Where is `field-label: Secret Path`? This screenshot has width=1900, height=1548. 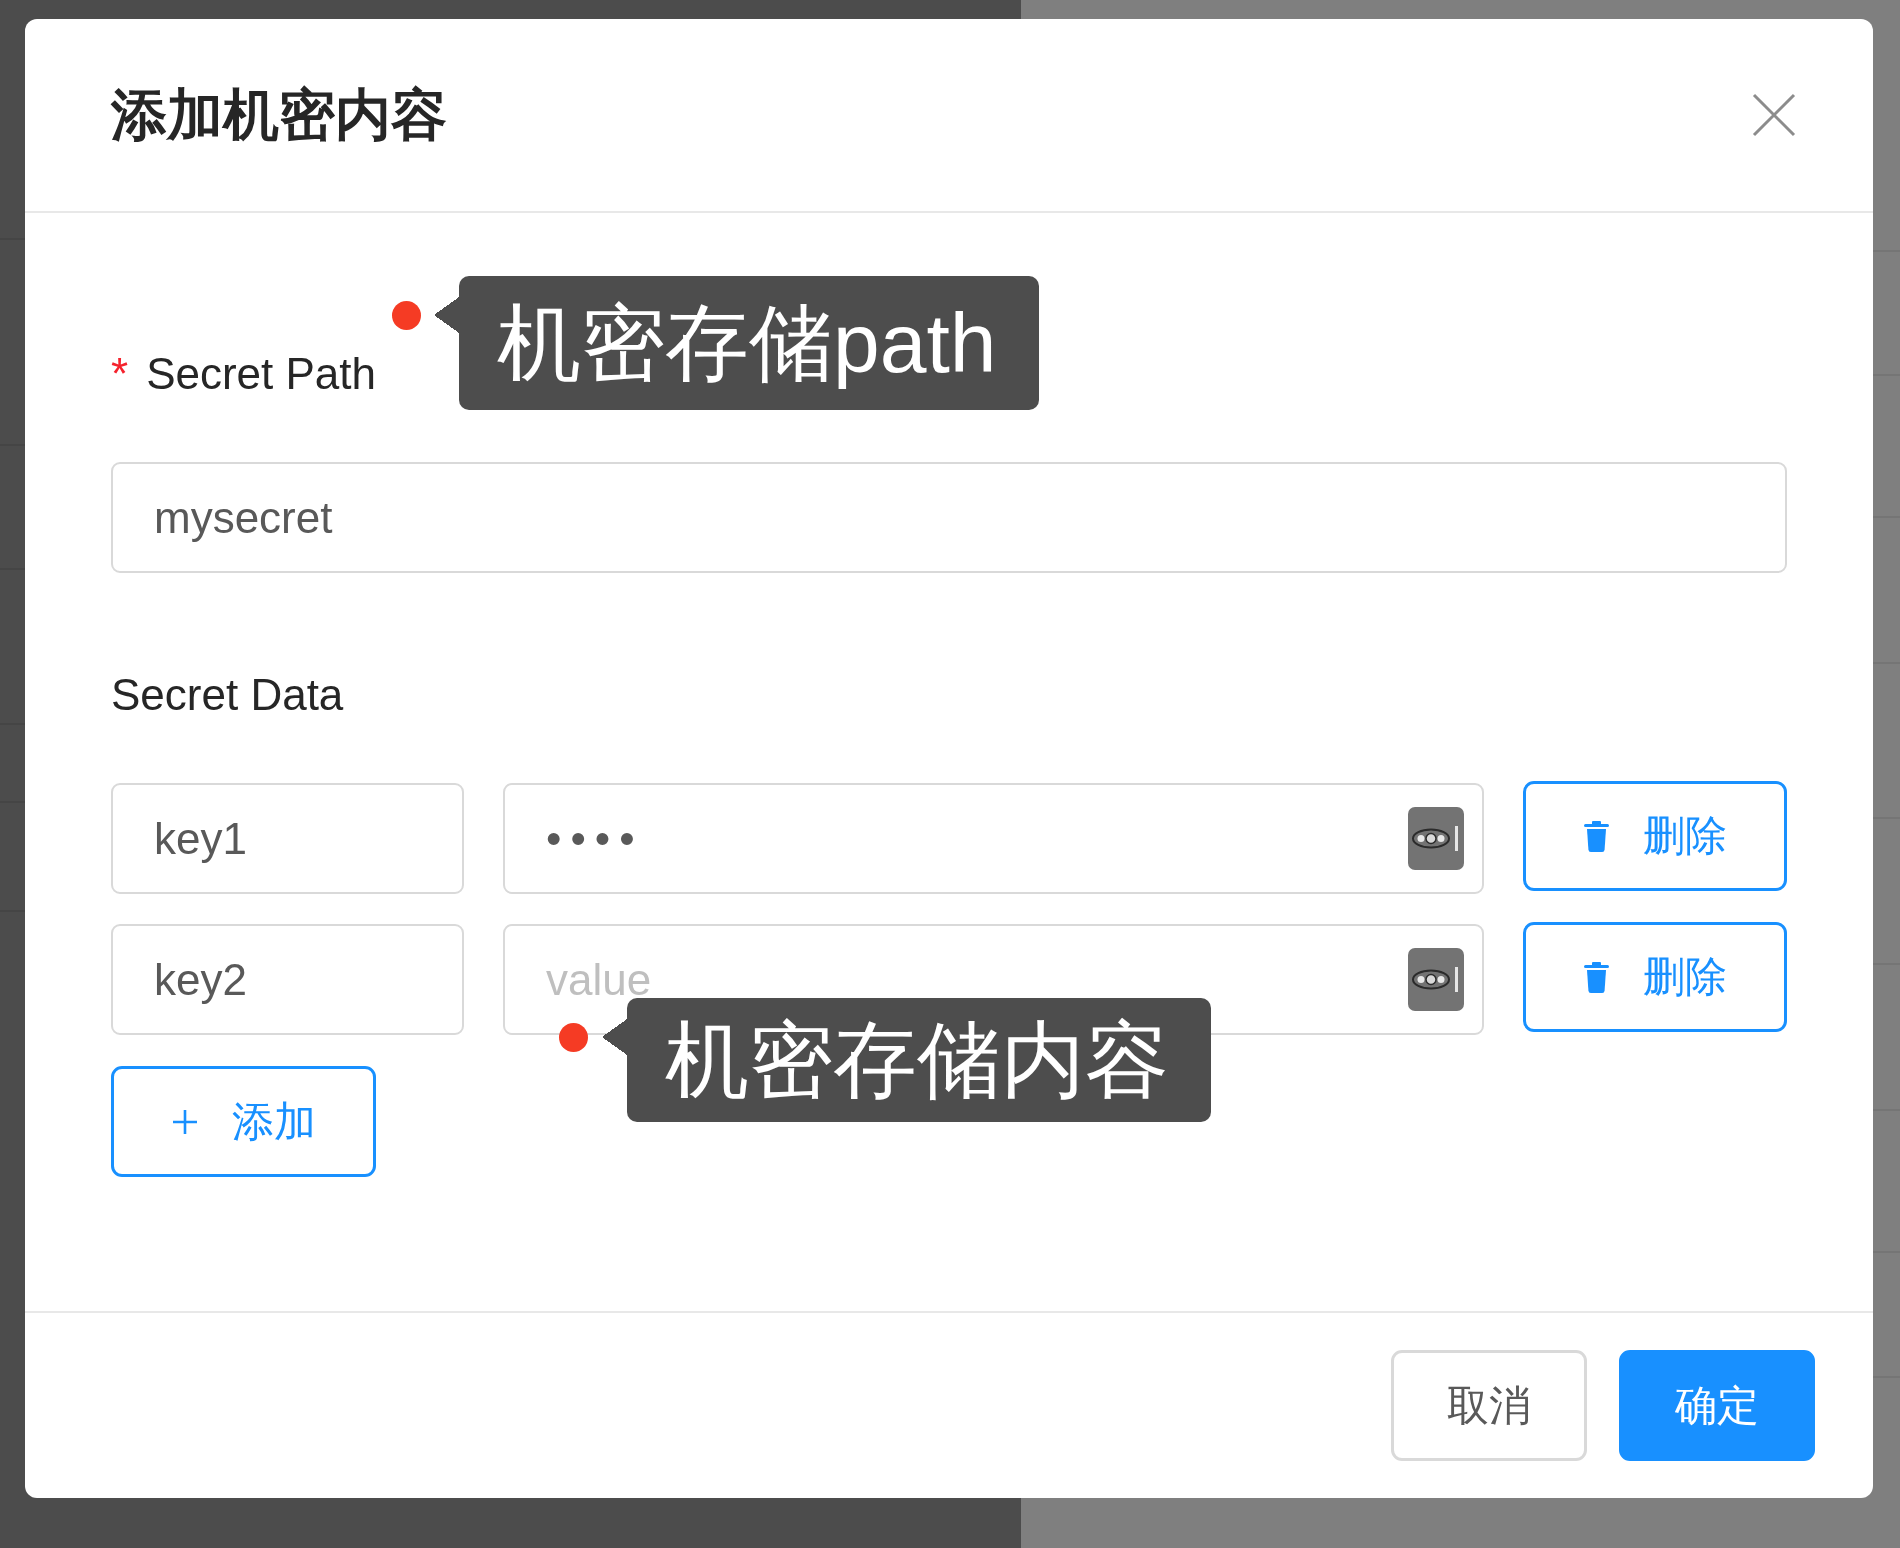
field-label: Secret Path is located at coordinates (261, 374).